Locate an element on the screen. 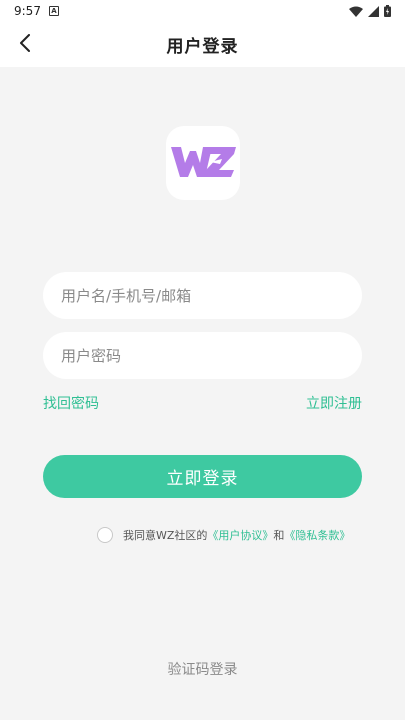 The image size is (405, 720). chevron-left-icon is located at coordinates (25, 44).